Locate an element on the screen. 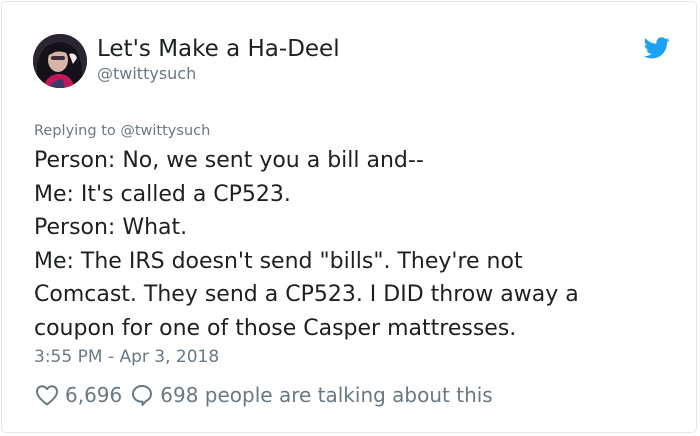  like-count: 6,696 is located at coordinates (93, 395).